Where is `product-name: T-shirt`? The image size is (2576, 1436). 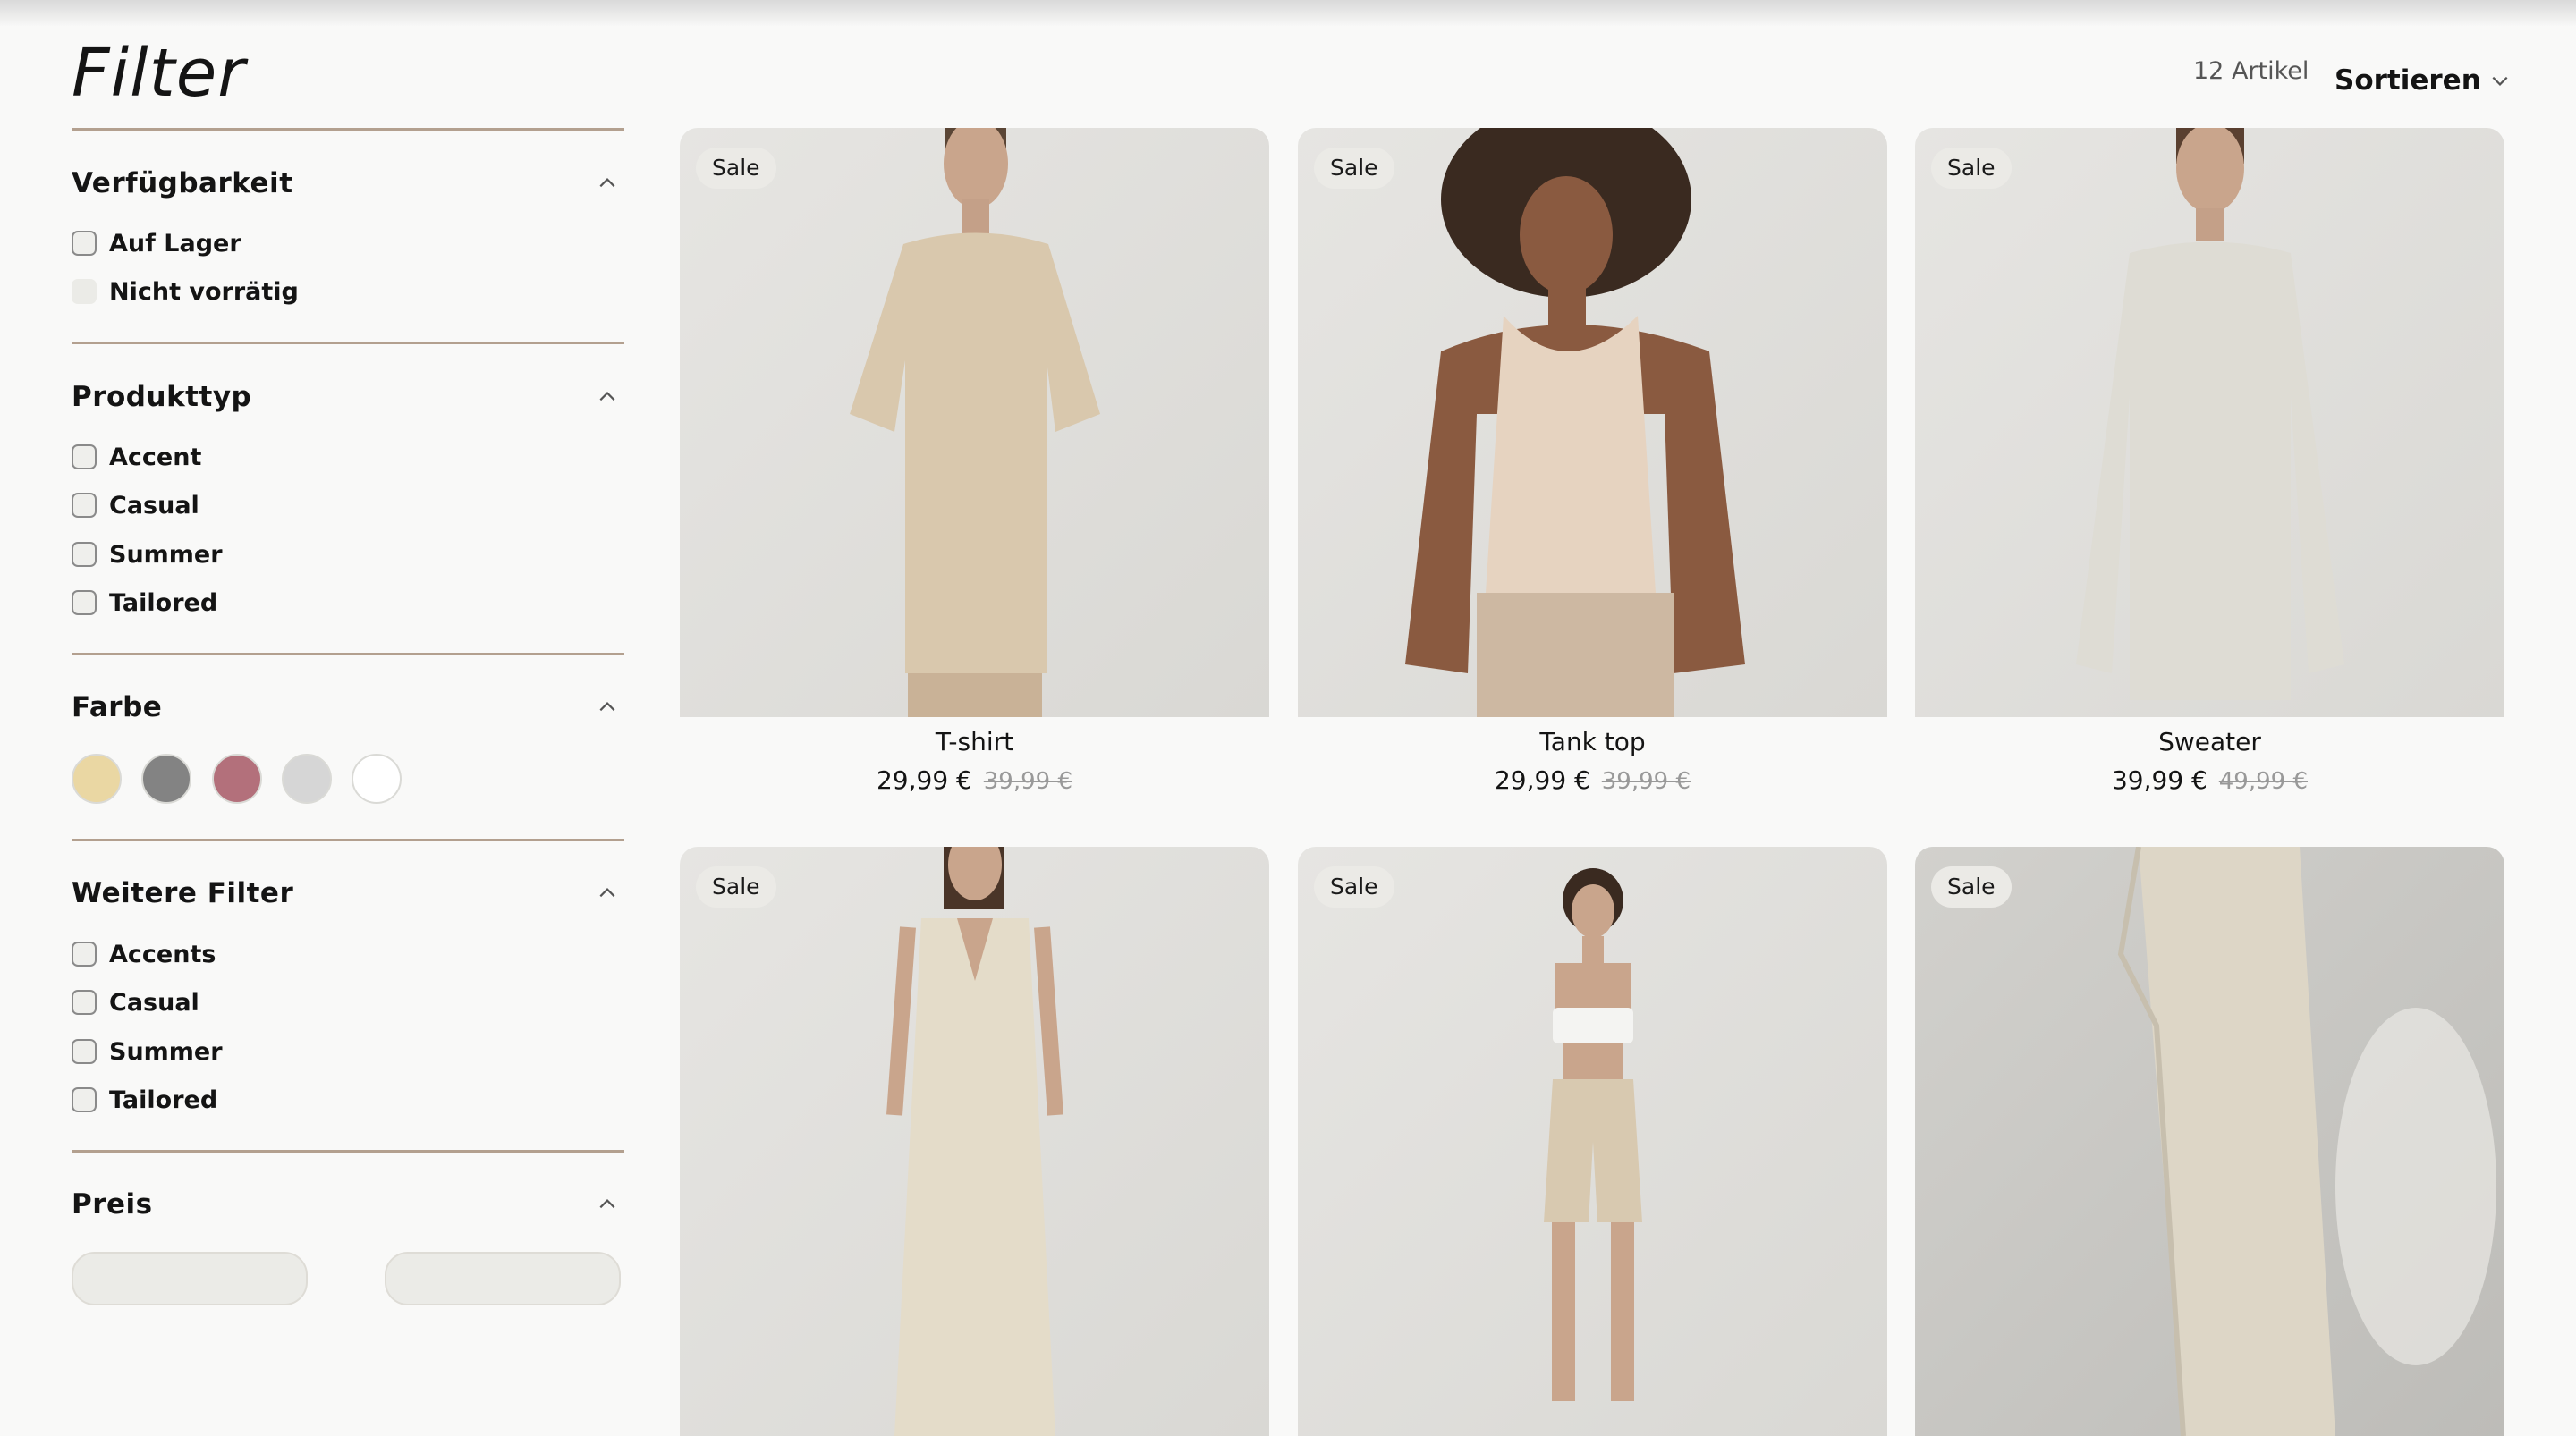 product-name: T-shirt is located at coordinates (974, 742).